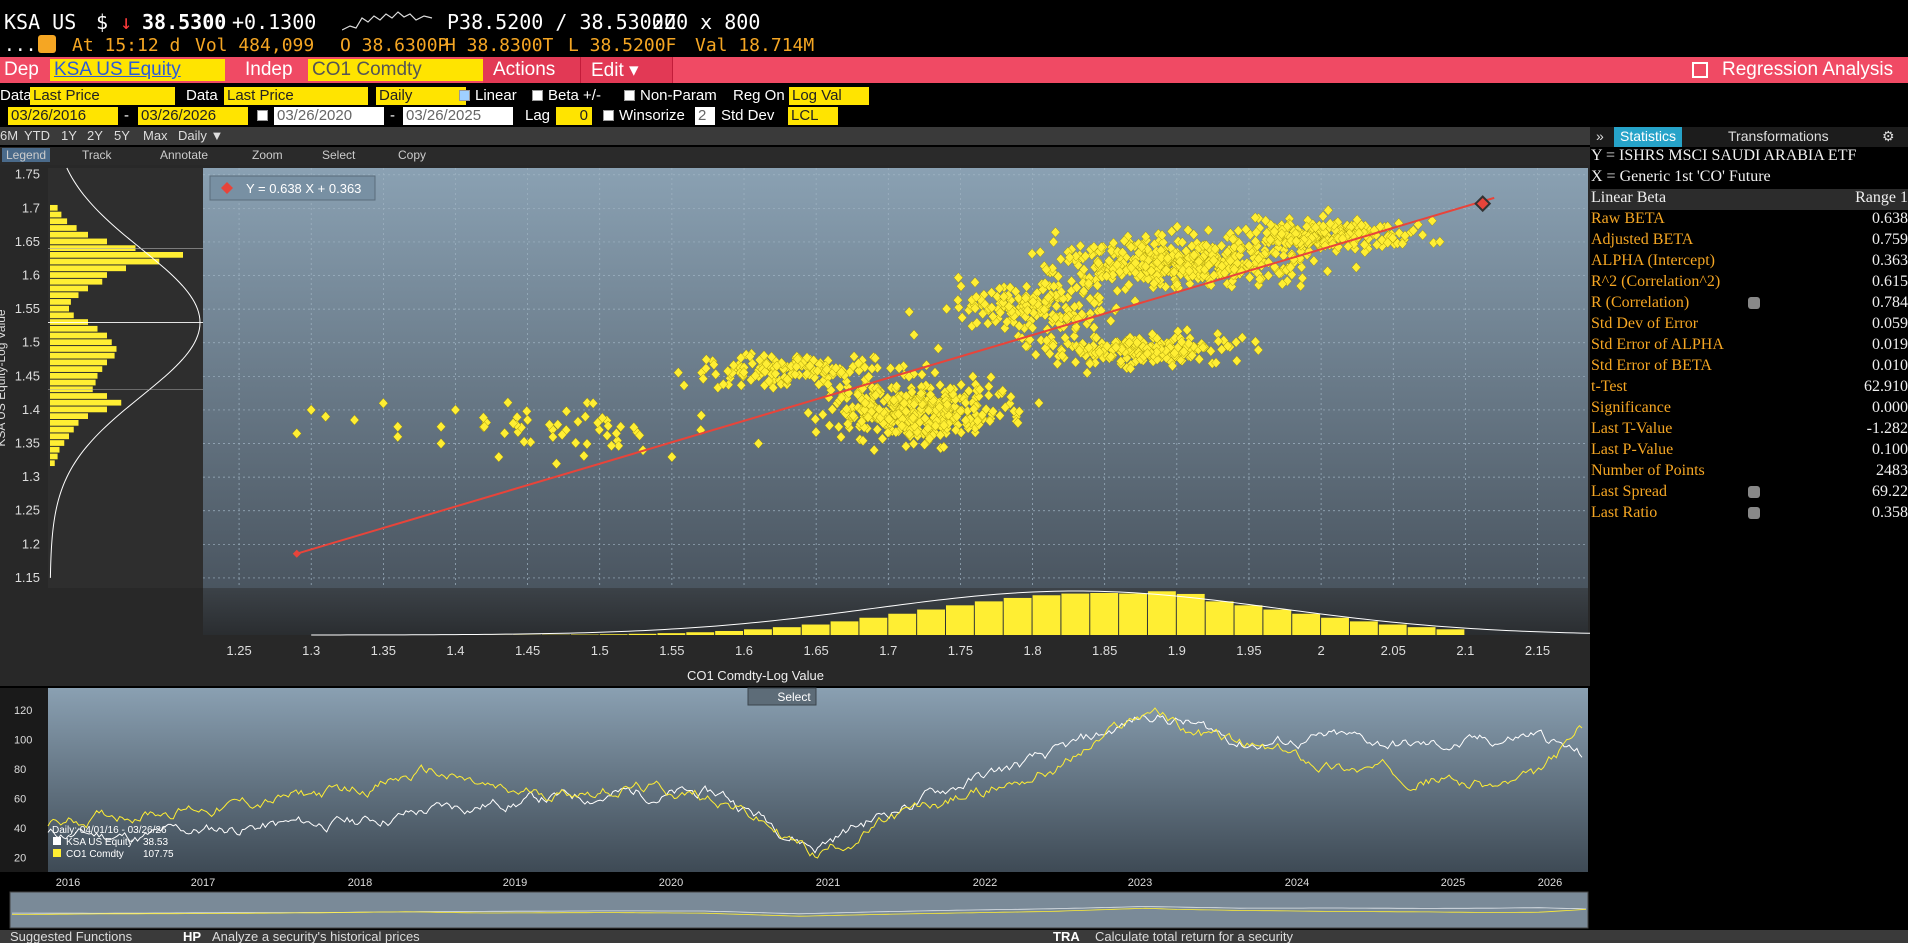  I want to click on tab-transformations: Transformations, so click(1778, 137).